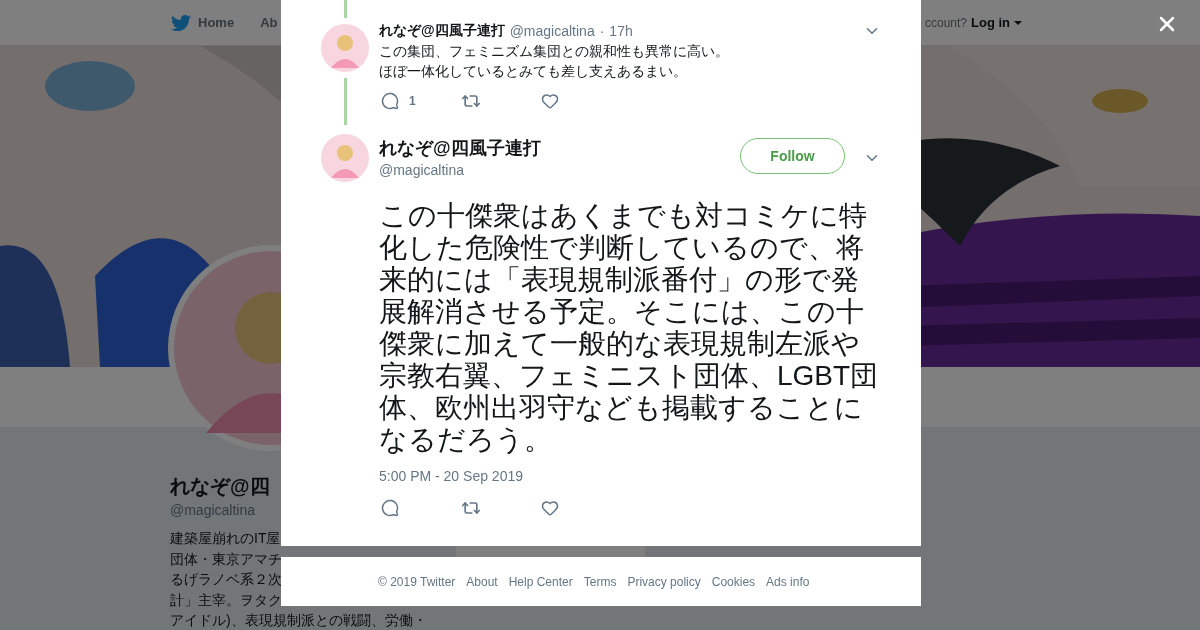  Describe the element at coordinates (1018, 22) in the screenshot. I see `caret-icon` at that location.